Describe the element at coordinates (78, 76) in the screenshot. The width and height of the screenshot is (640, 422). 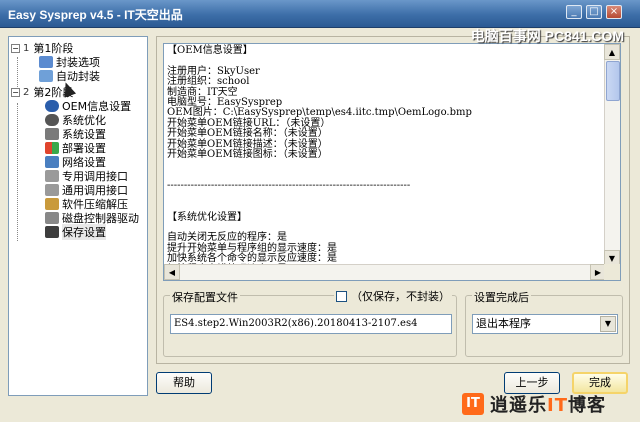
I see `tree-item-label: 自动封装` at that location.